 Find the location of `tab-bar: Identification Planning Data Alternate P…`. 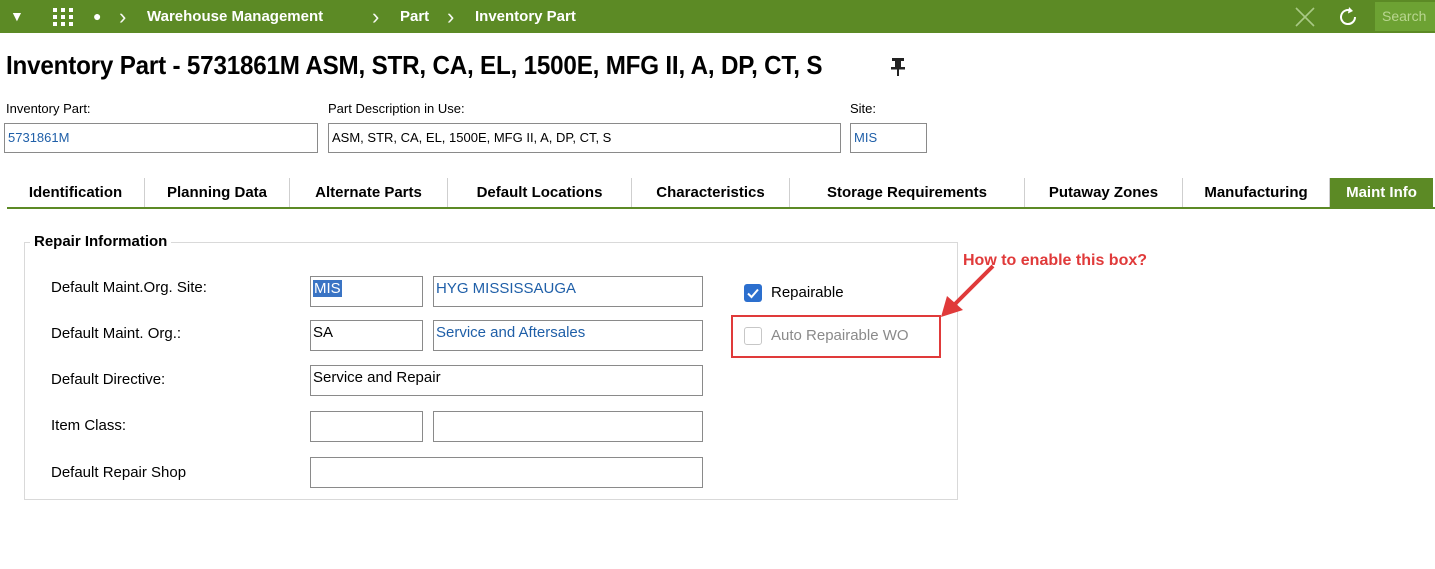

tab-bar: Identification Planning Data Alternate P… is located at coordinates (721, 193).